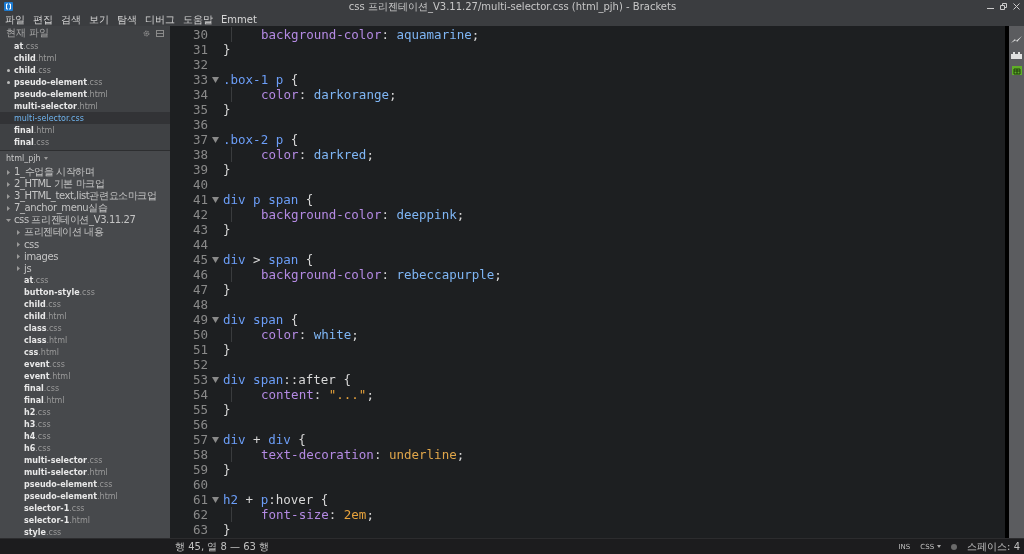 The height and width of the screenshot is (554, 1024). Describe the element at coordinates (85, 496) in the screenshot. I see `file-item: pseudo-element.html` at that location.